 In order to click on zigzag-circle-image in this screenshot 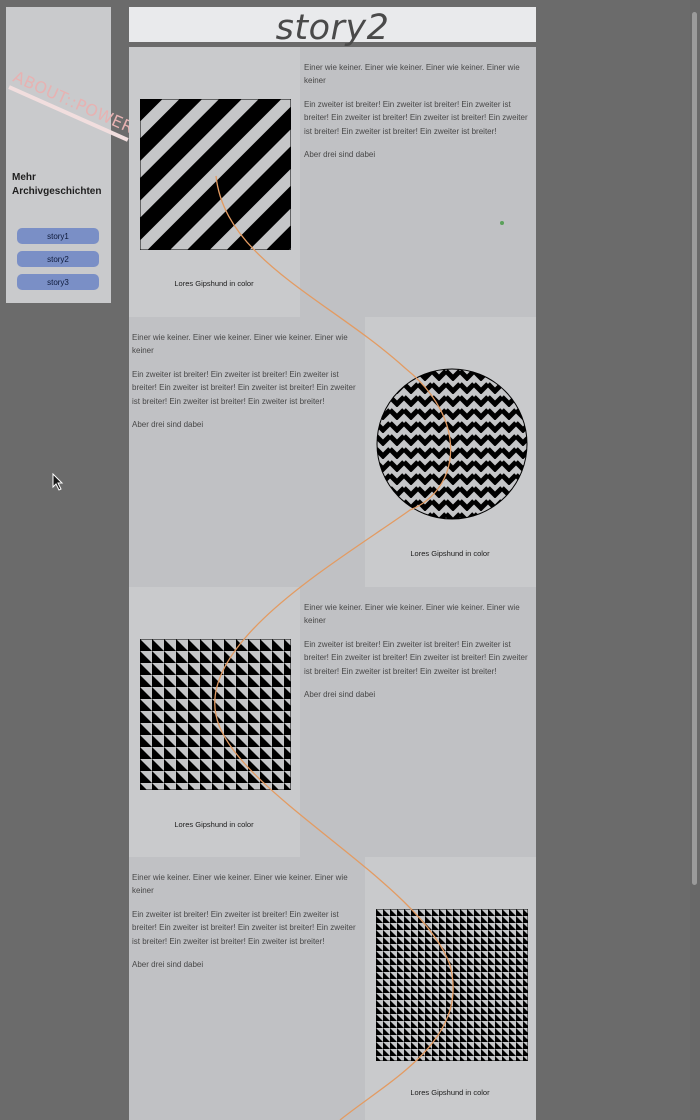, I will do `click(452, 444)`.